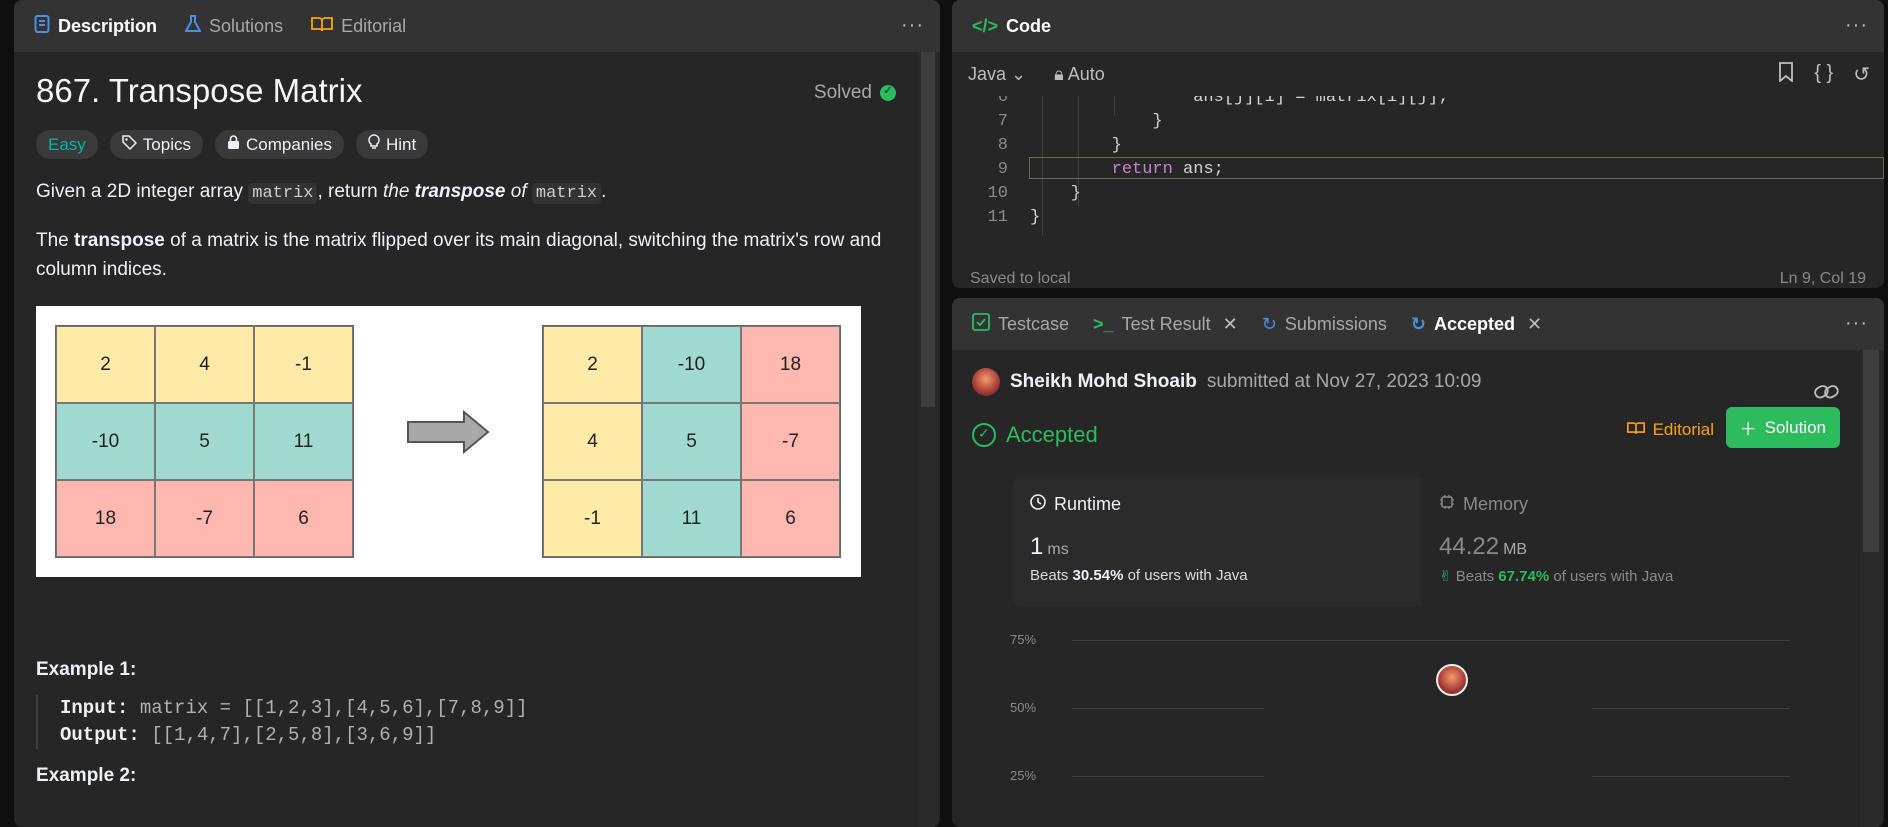 The width and height of the screenshot is (1888, 827). I want to click on chart-y-label: 25%, so click(1023, 775).